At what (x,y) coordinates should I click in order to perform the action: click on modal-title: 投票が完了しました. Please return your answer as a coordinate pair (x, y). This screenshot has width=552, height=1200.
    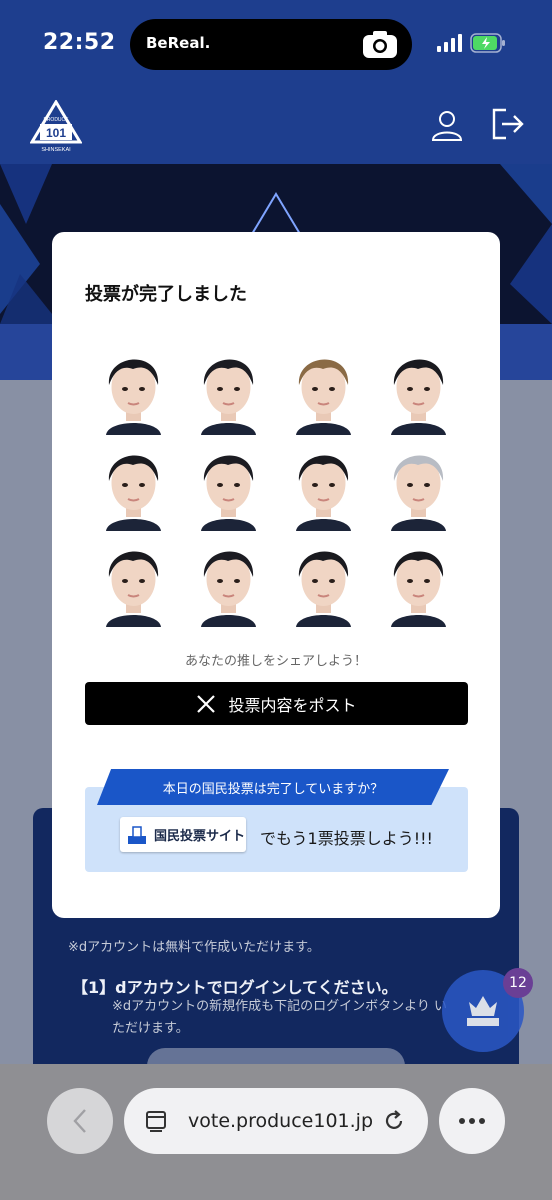
    Looking at the image, I should click on (166, 294).